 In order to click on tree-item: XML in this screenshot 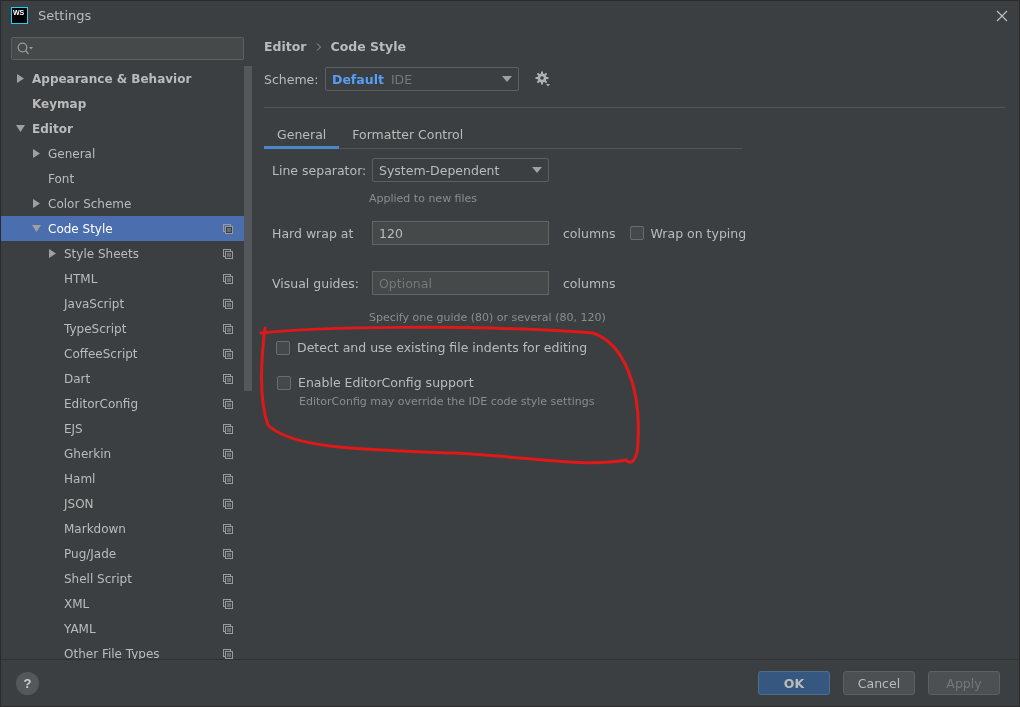, I will do `click(123, 603)`.